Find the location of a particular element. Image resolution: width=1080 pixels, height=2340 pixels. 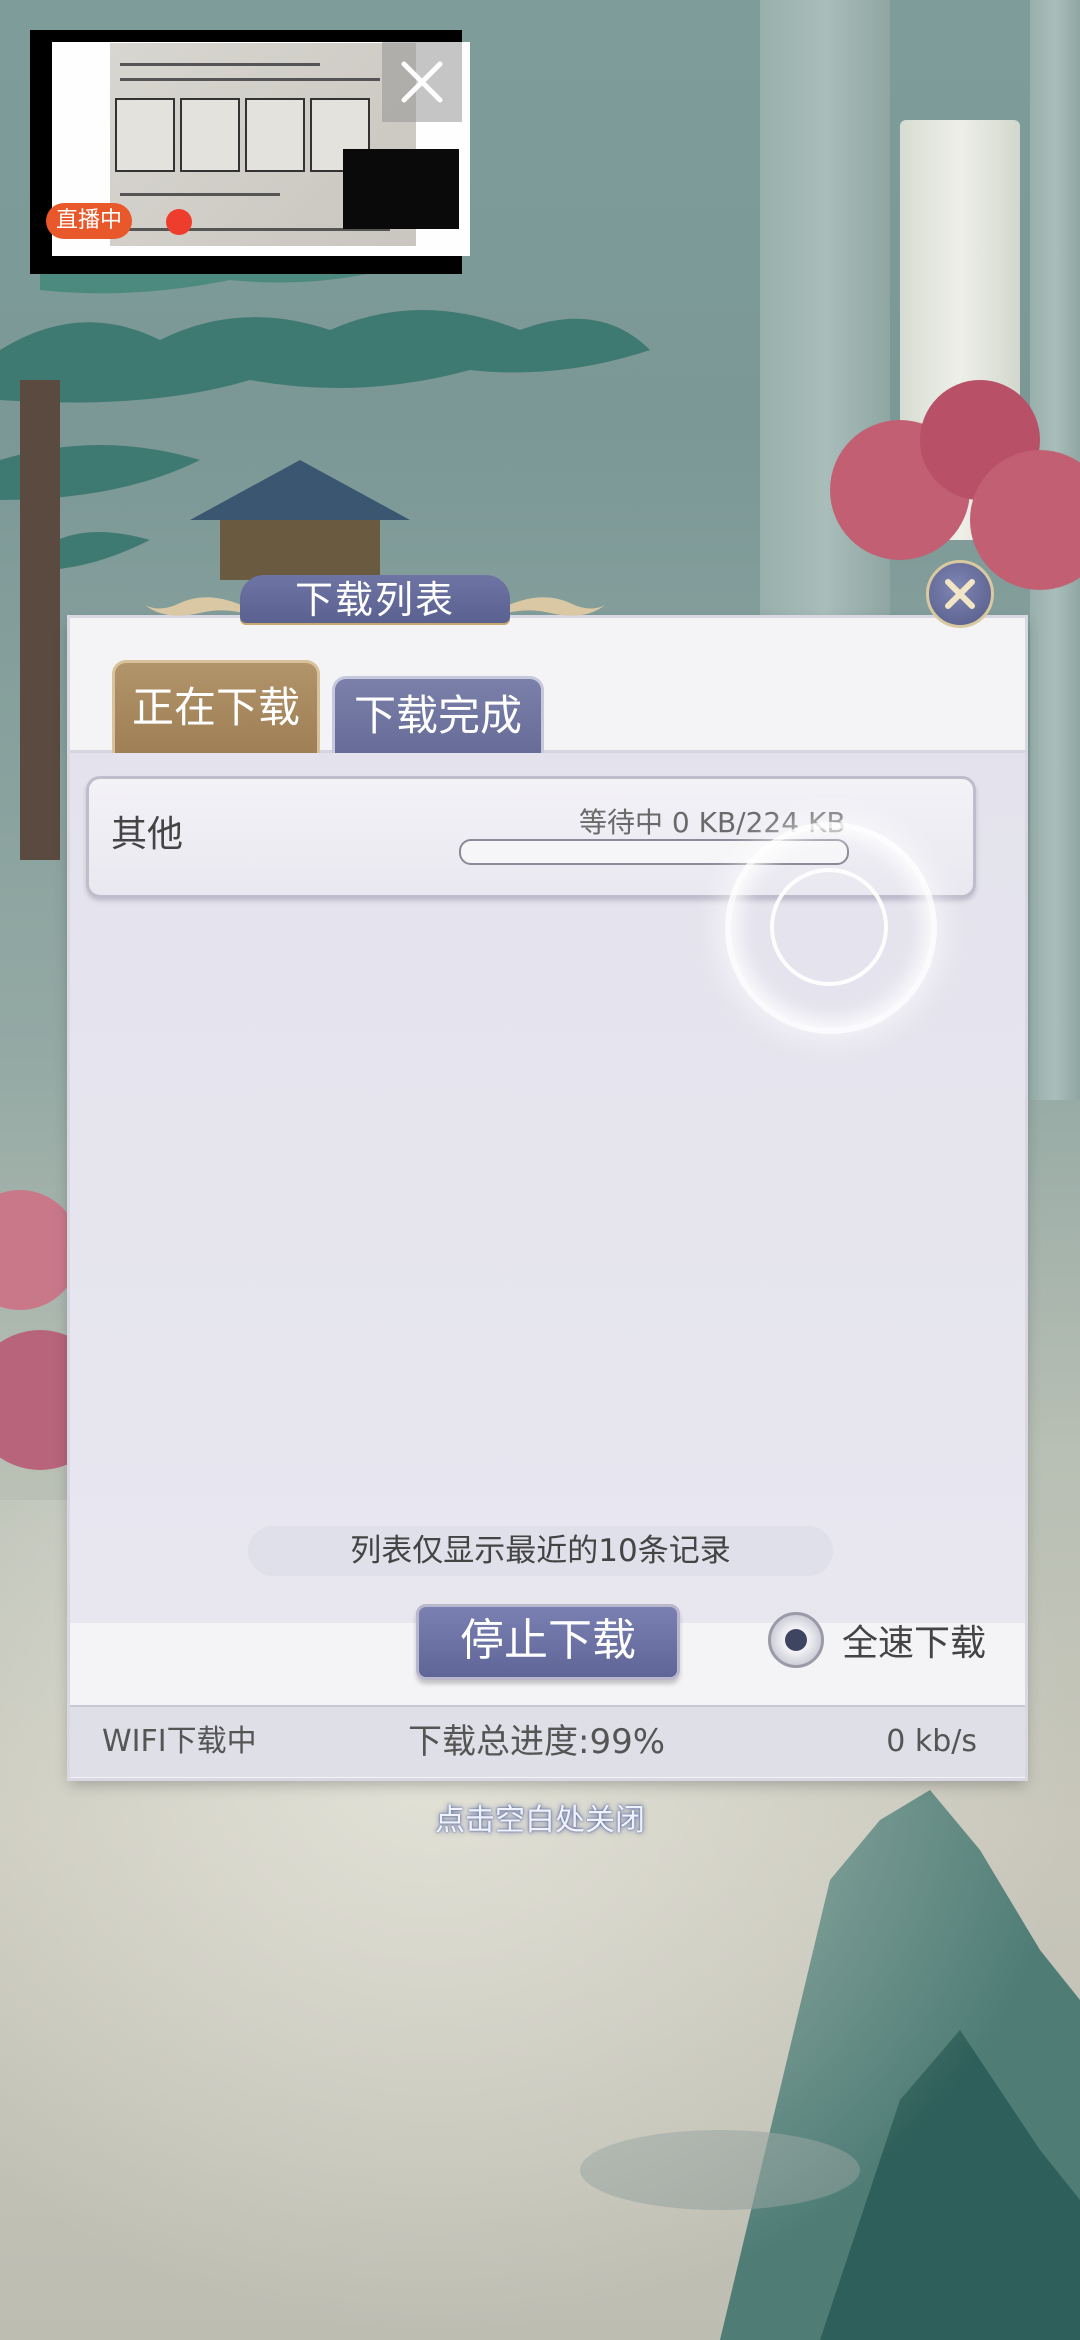

dialog-title: 下载列表 is located at coordinates (375, 599).